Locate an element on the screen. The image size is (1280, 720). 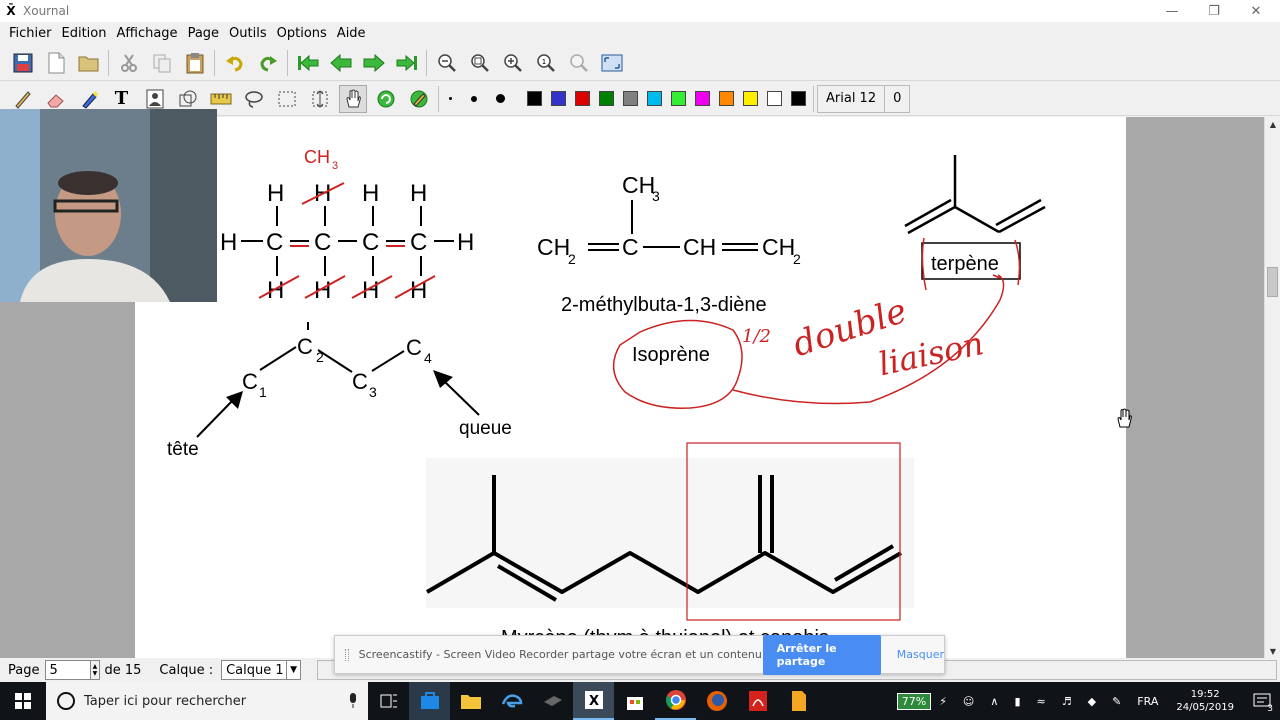
lasso-select-icon is located at coordinates (254, 99).